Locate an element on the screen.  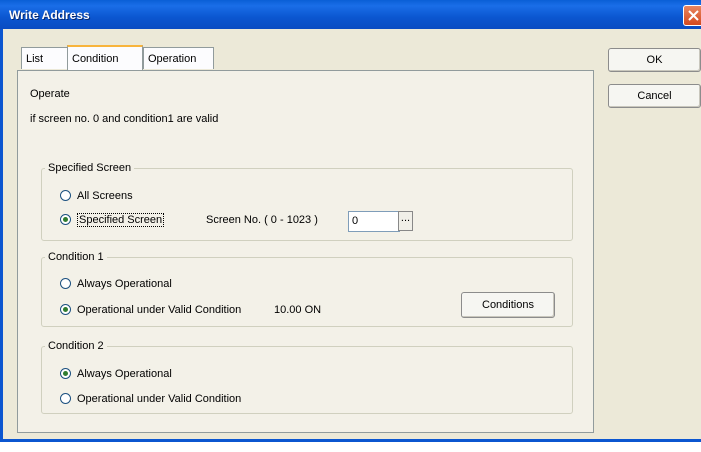
close-icon is located at coordinates (693, 15).